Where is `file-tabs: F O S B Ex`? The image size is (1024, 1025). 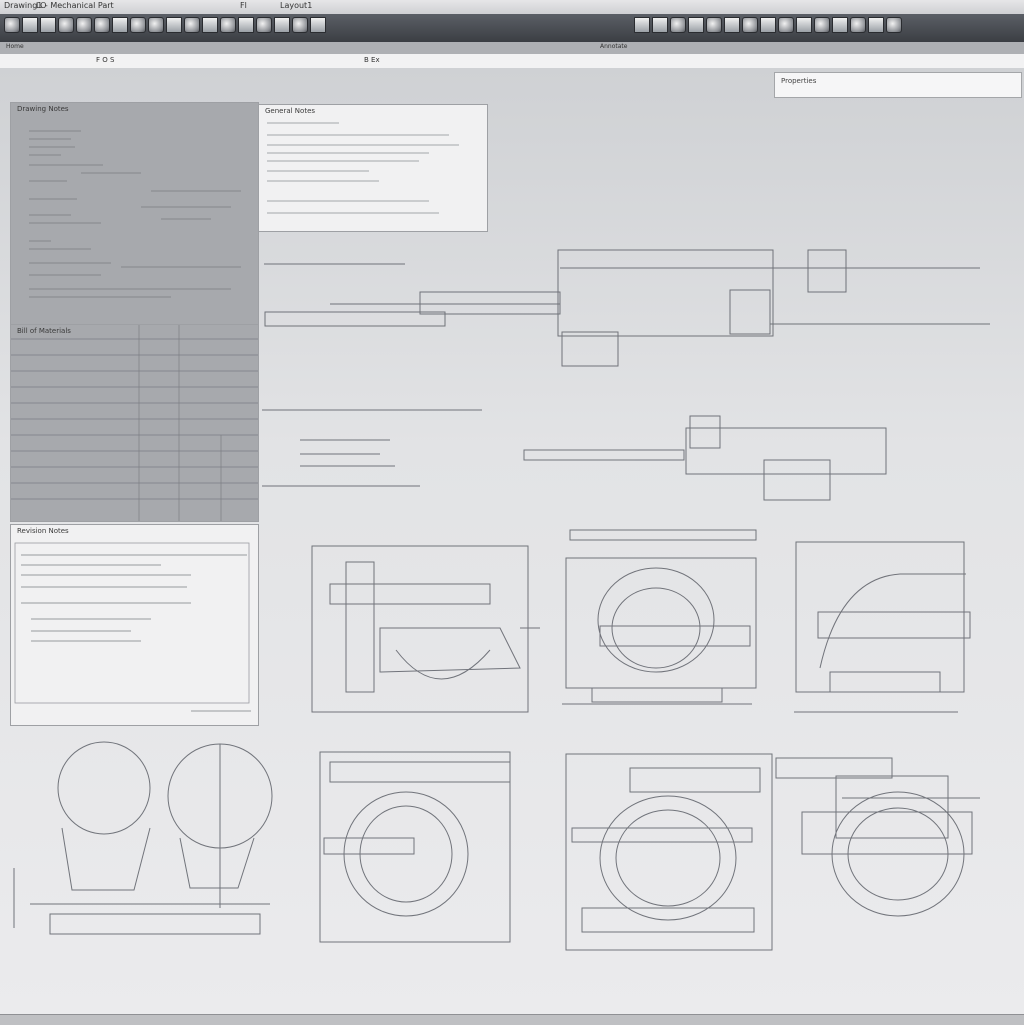
file-tabs: F O S B Ex is located at coordinates (512, 61).